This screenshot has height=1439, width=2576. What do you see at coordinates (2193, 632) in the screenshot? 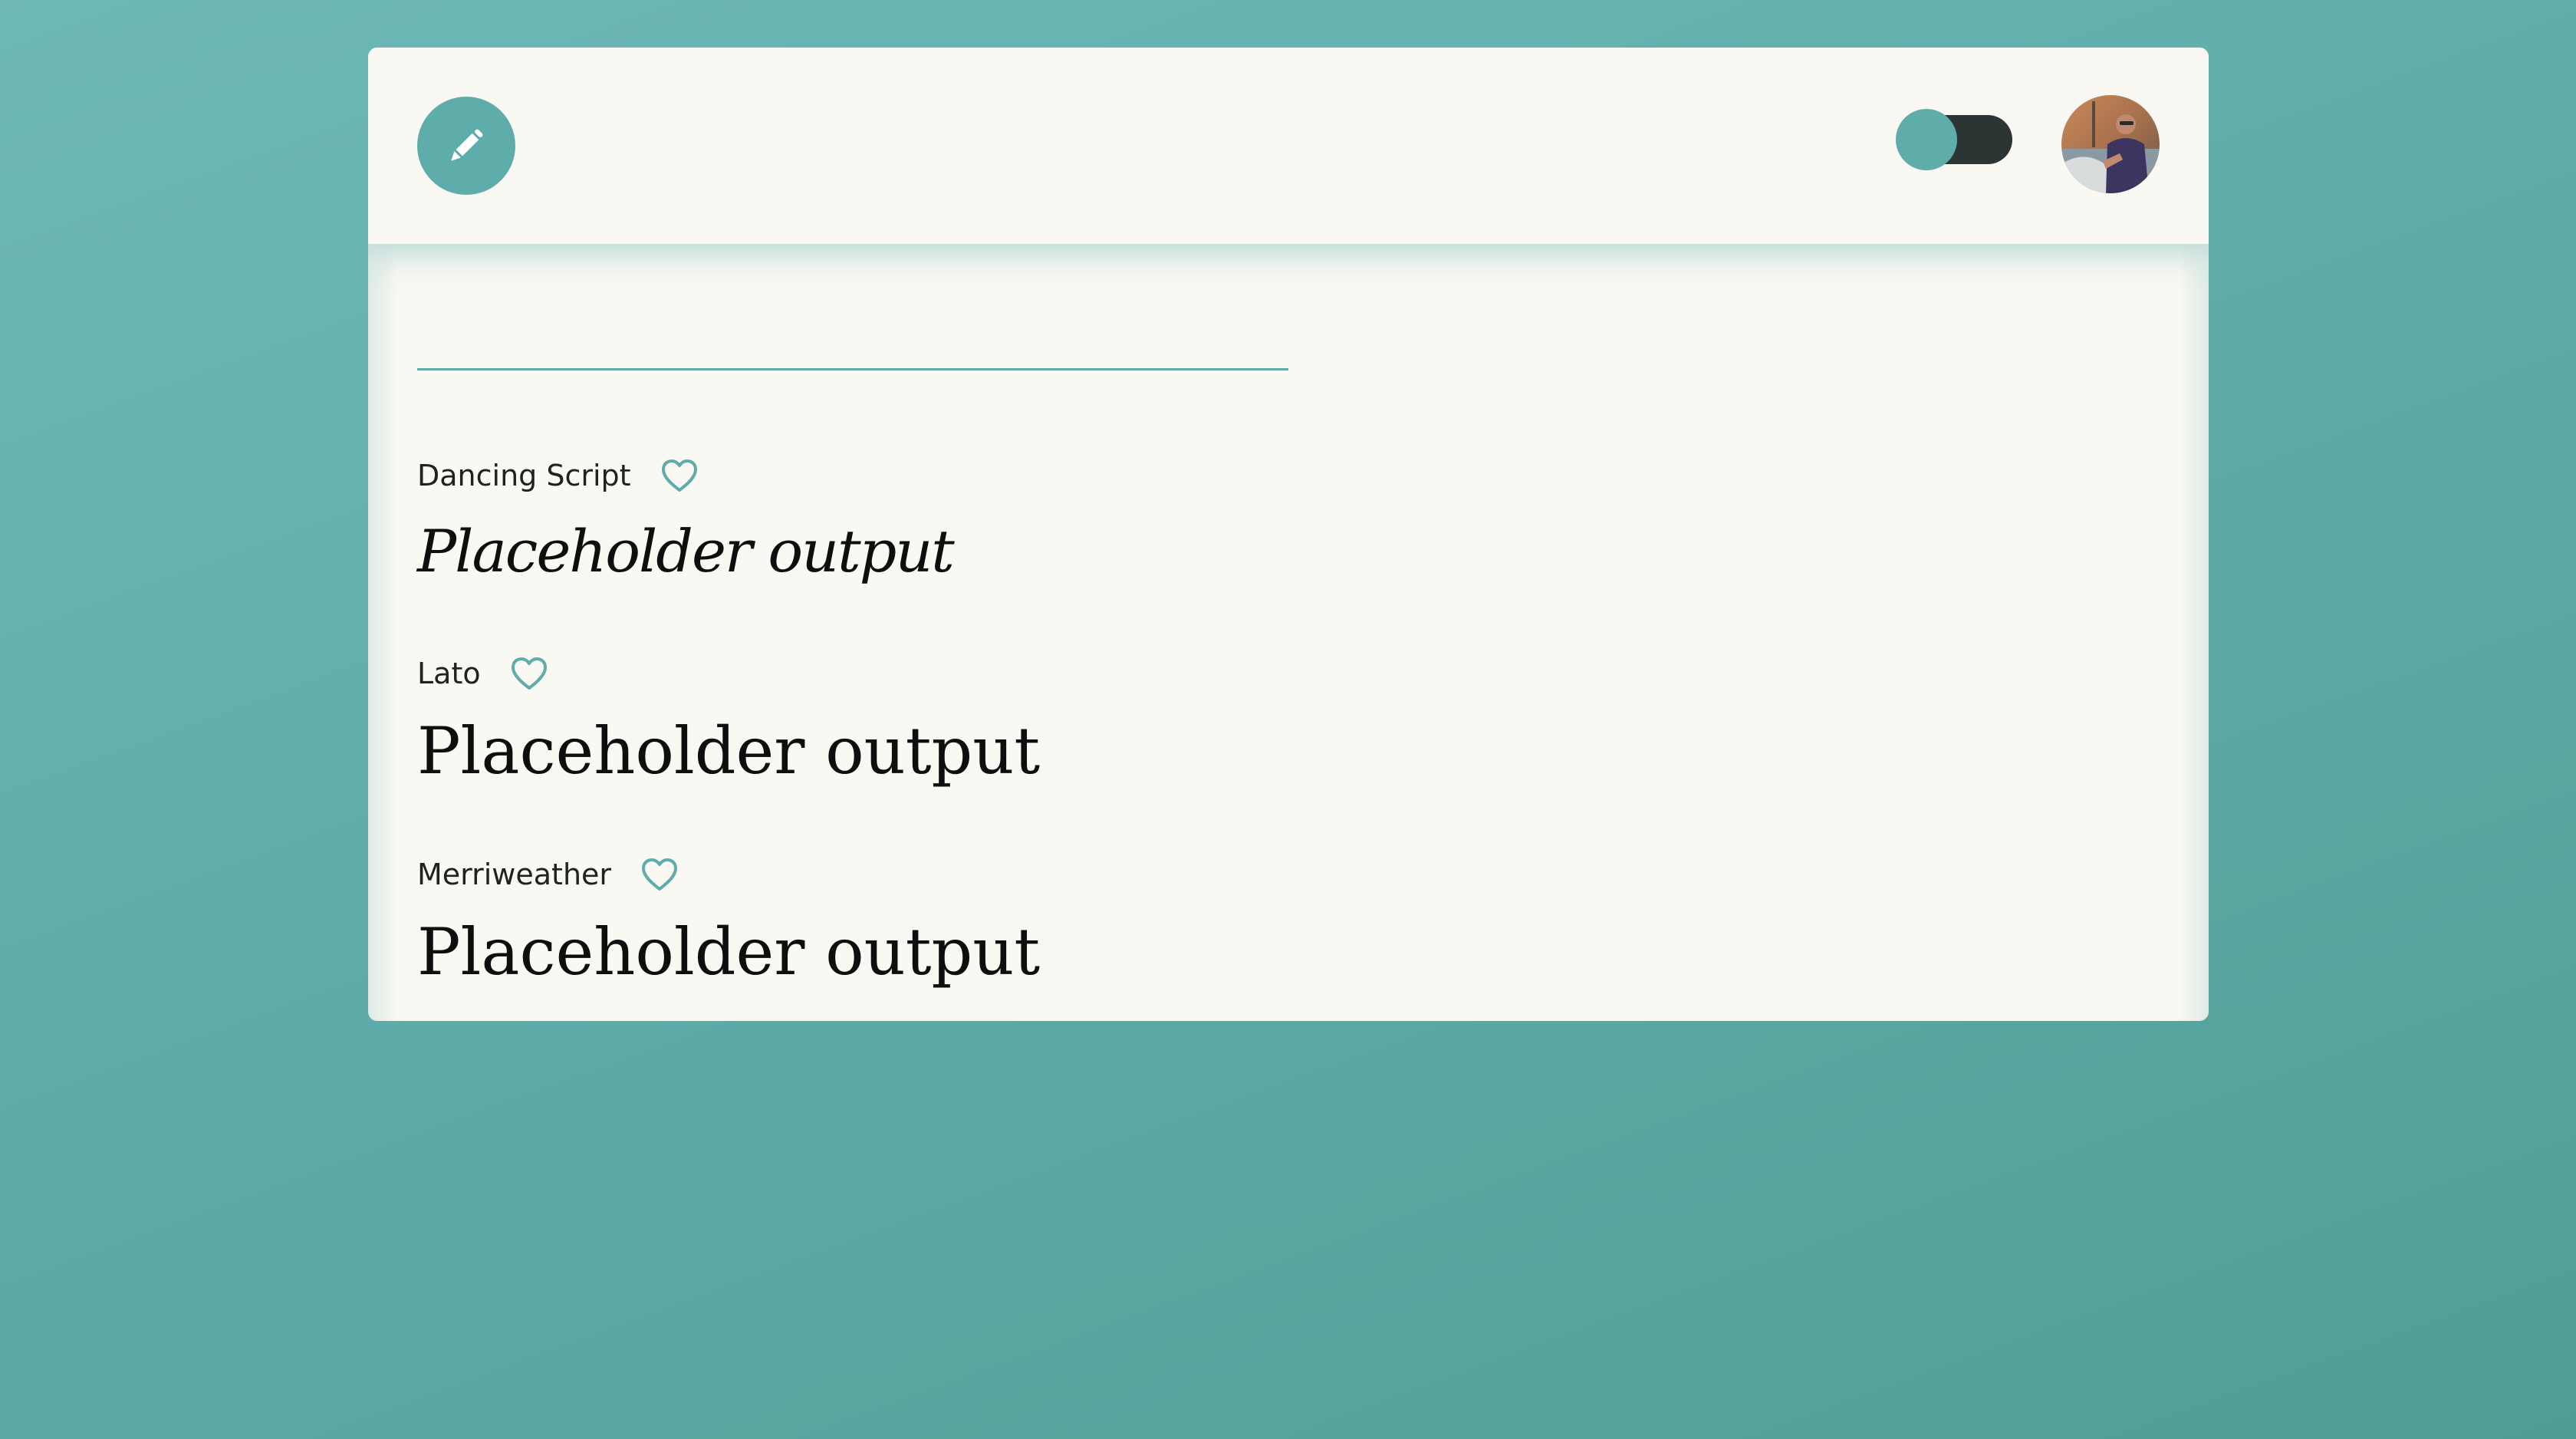
I see `card-side-shade-right` at bounding box center [2193, 632].